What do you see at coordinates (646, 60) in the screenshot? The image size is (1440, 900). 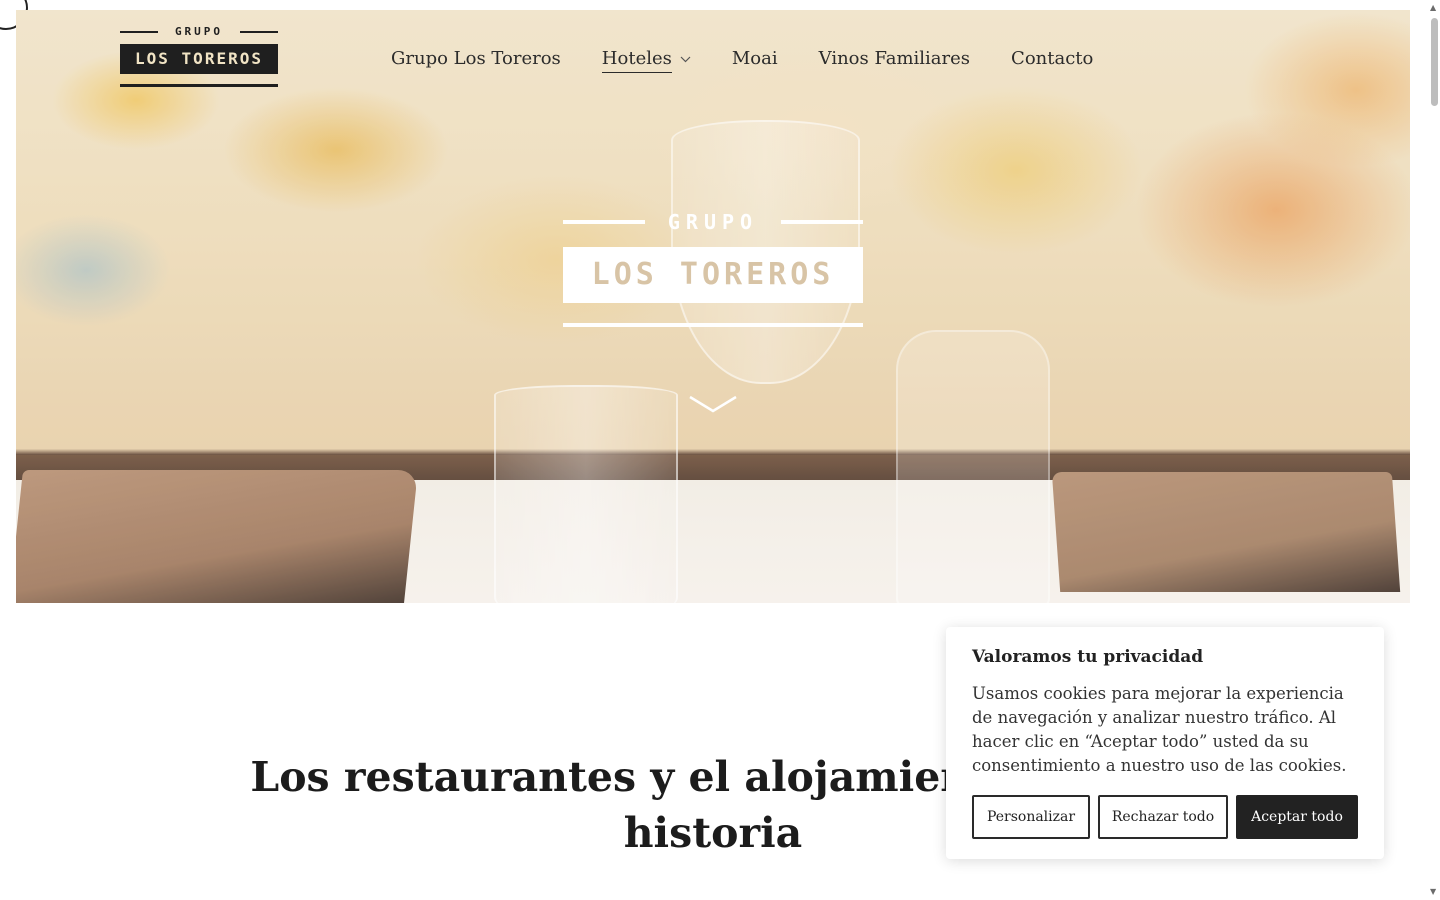 I see `nav-item-hoteles: Hoteles` at bounding box center [646, 60].